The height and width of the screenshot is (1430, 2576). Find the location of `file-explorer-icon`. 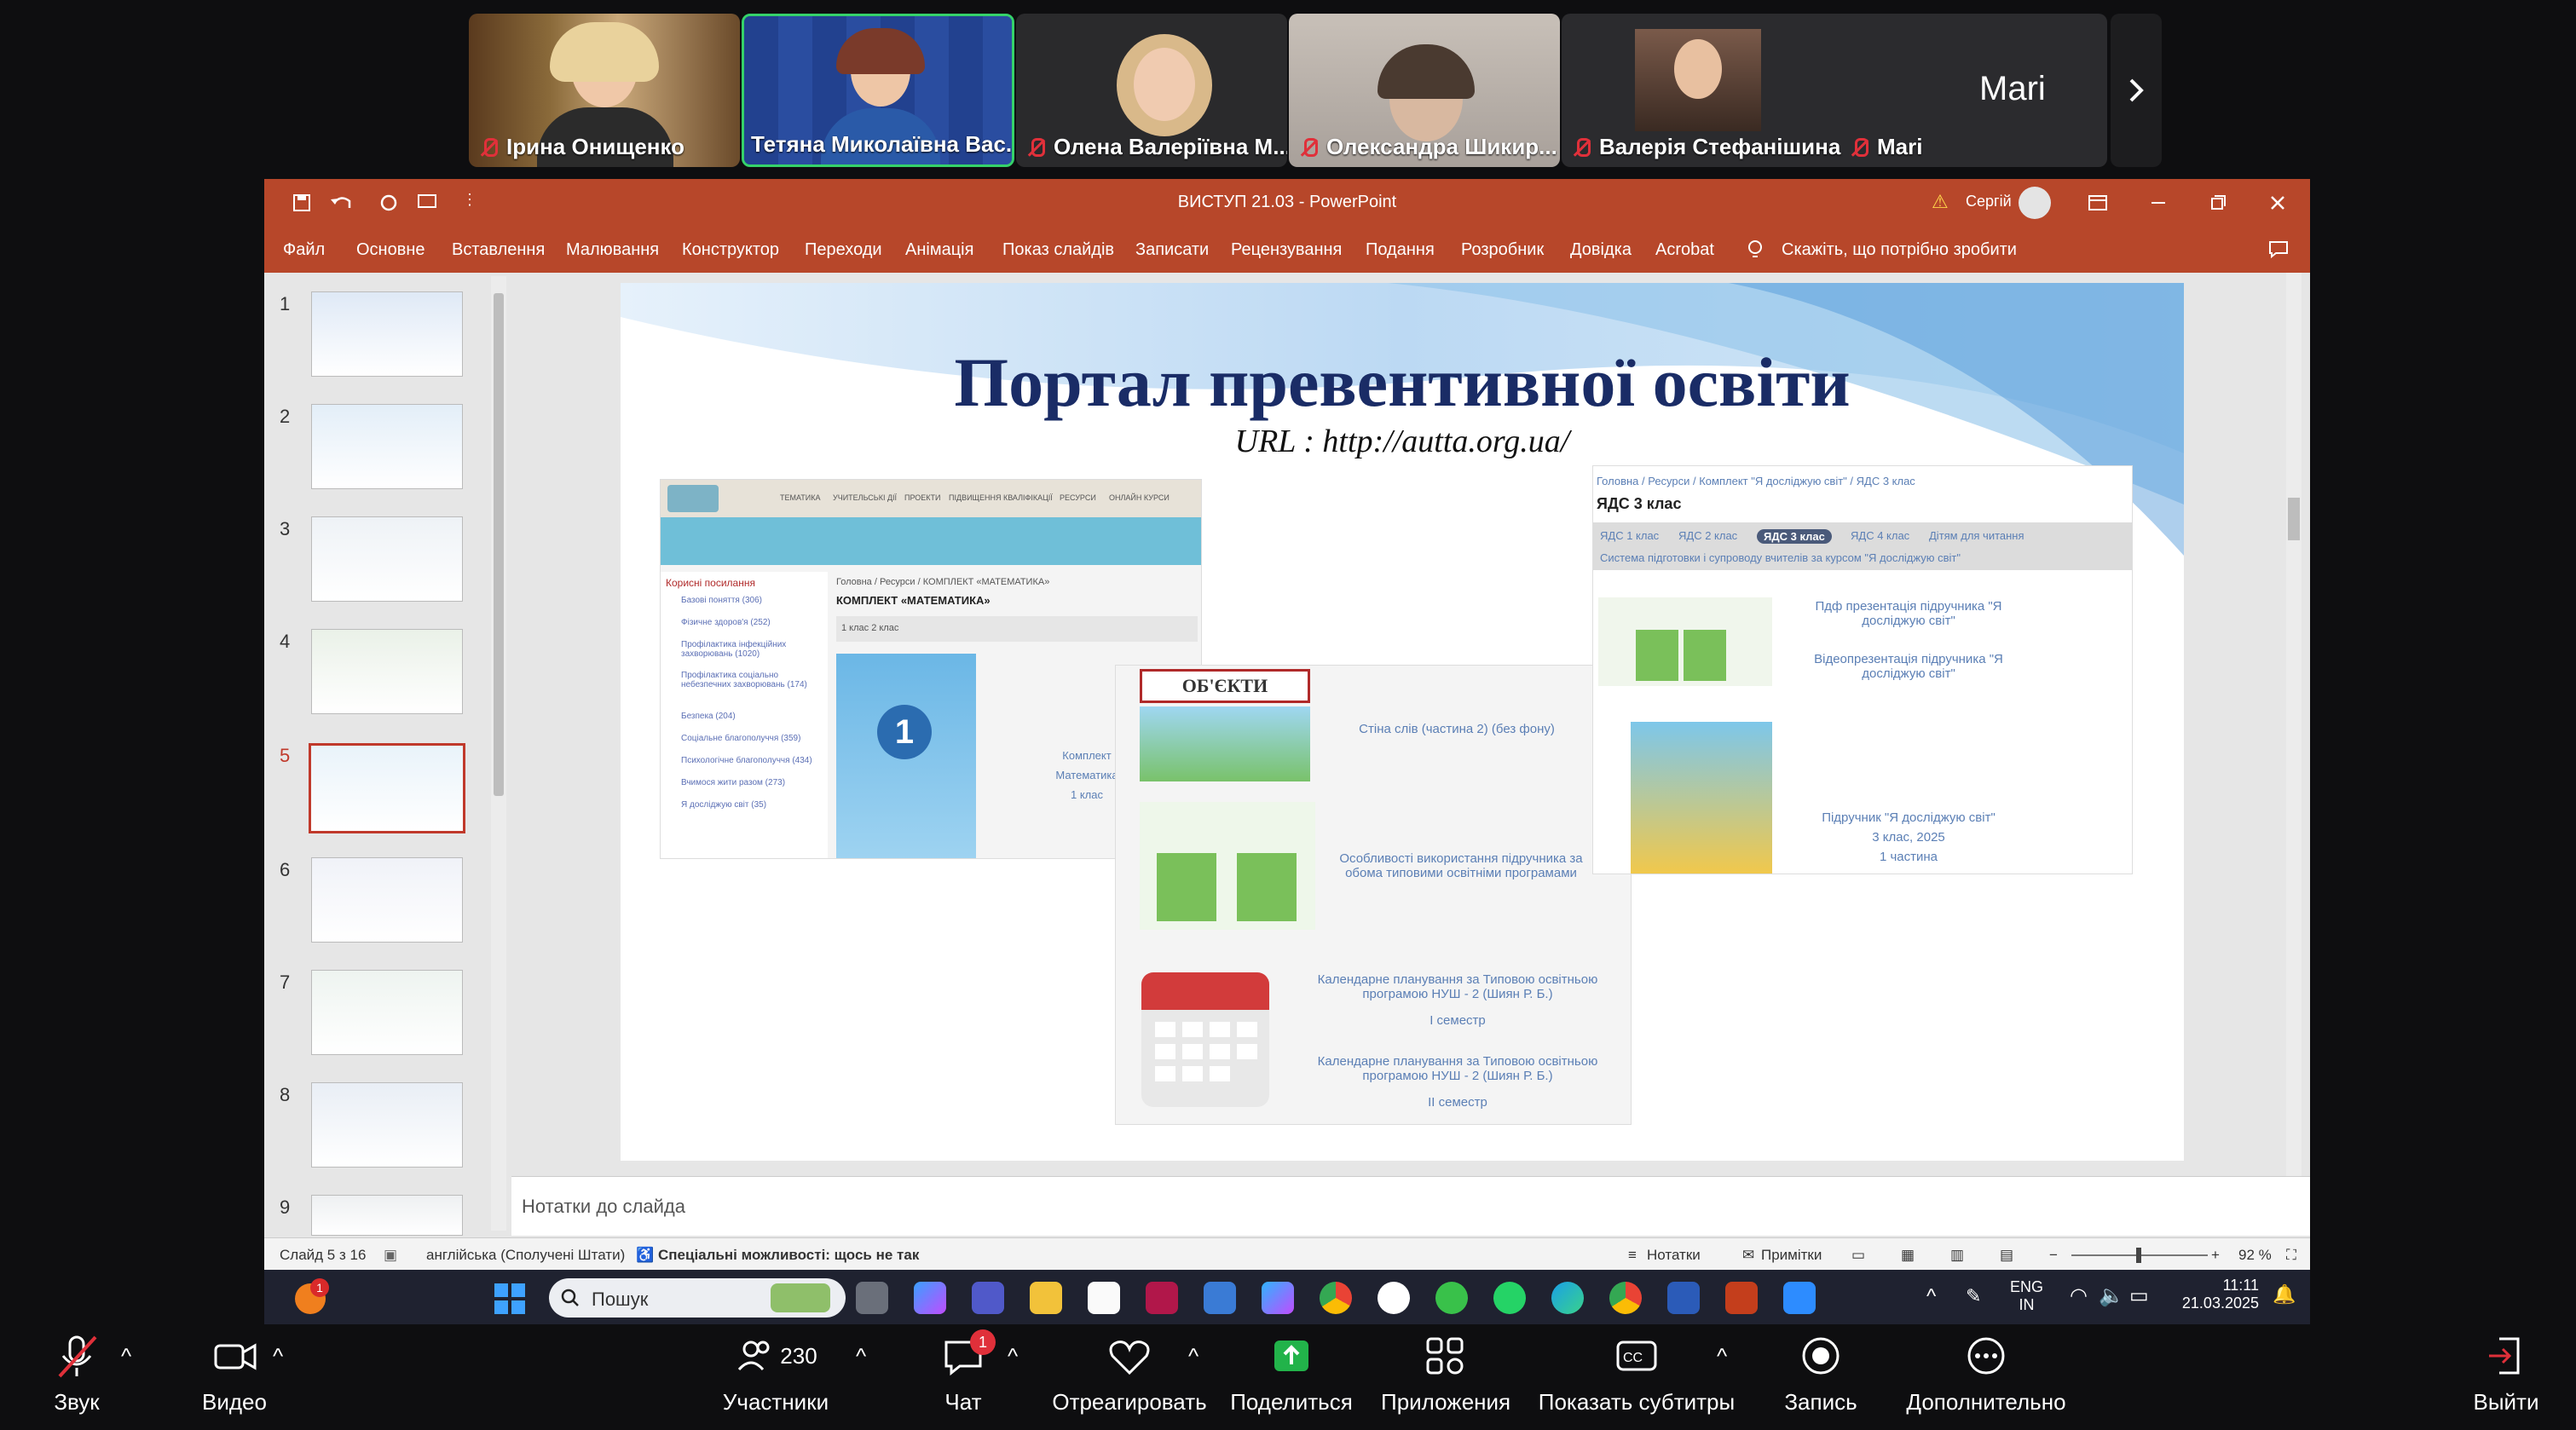

file-explorer-icon is located at coordinates (1046, 1298).